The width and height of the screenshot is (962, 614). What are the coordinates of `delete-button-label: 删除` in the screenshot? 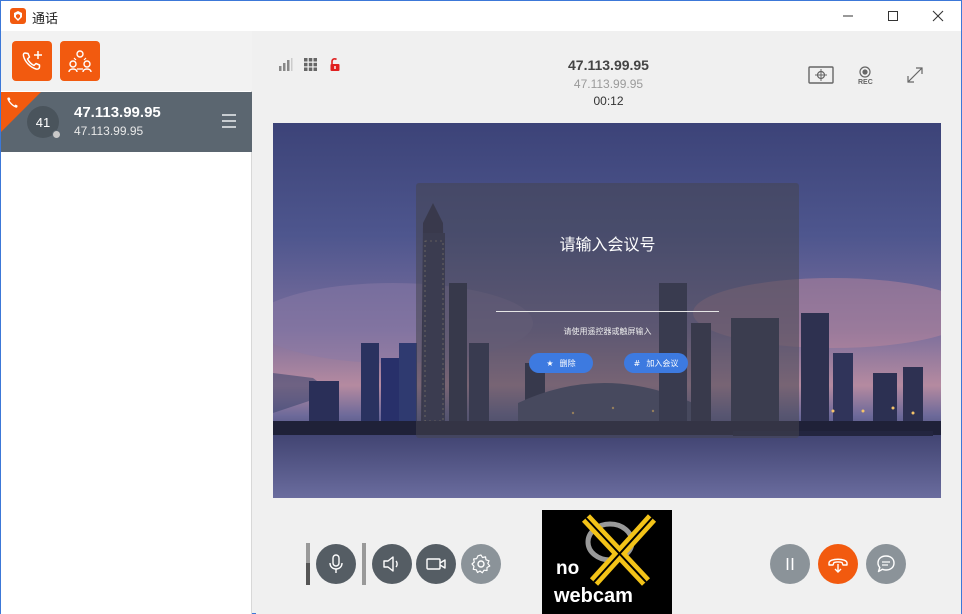 It's located at (567, 363).